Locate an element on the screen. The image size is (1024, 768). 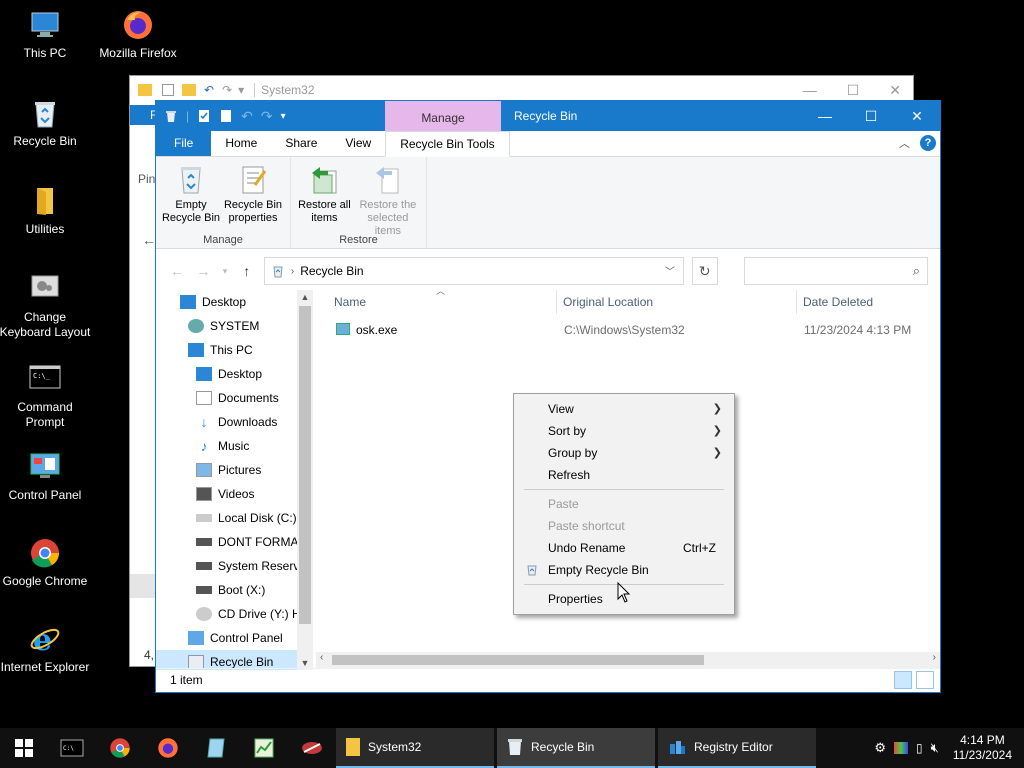
speaker-muted-icon: 🔇︎ is located at coordinates (935, 748).